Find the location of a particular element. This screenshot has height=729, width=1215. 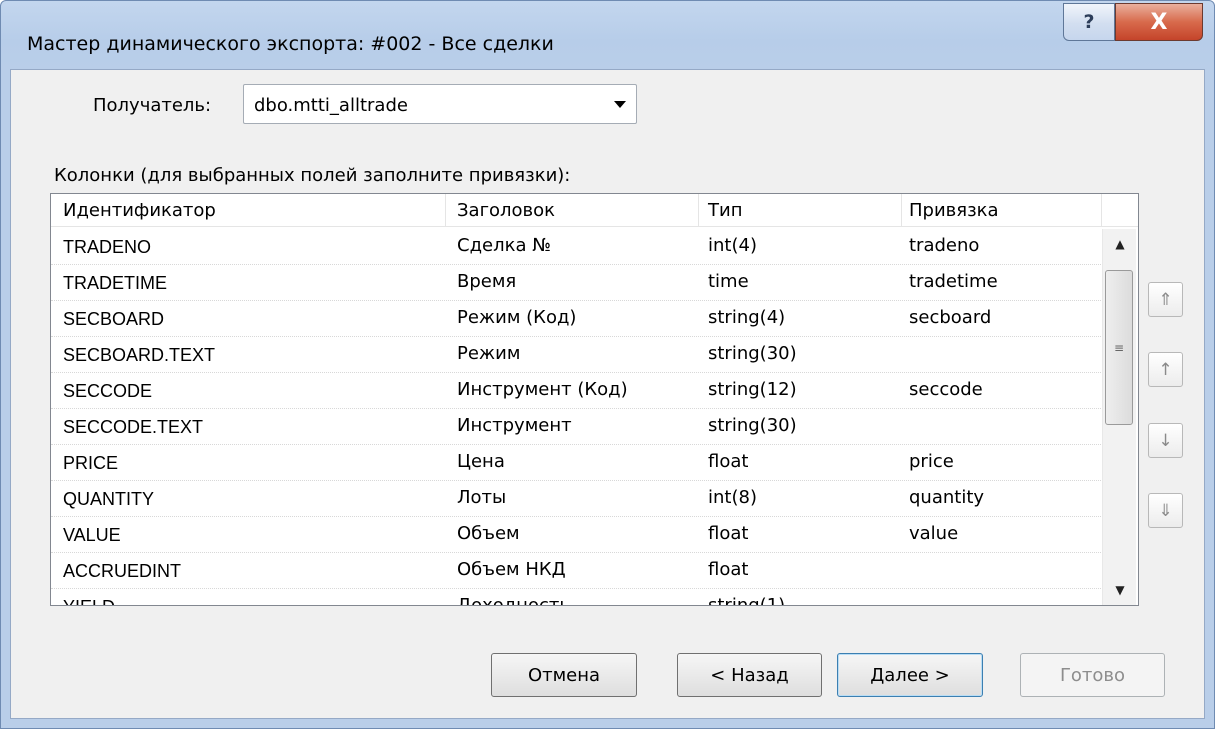

table-row: ACCRUEDINT Объем НКД float is located at coordinates (576, 571).